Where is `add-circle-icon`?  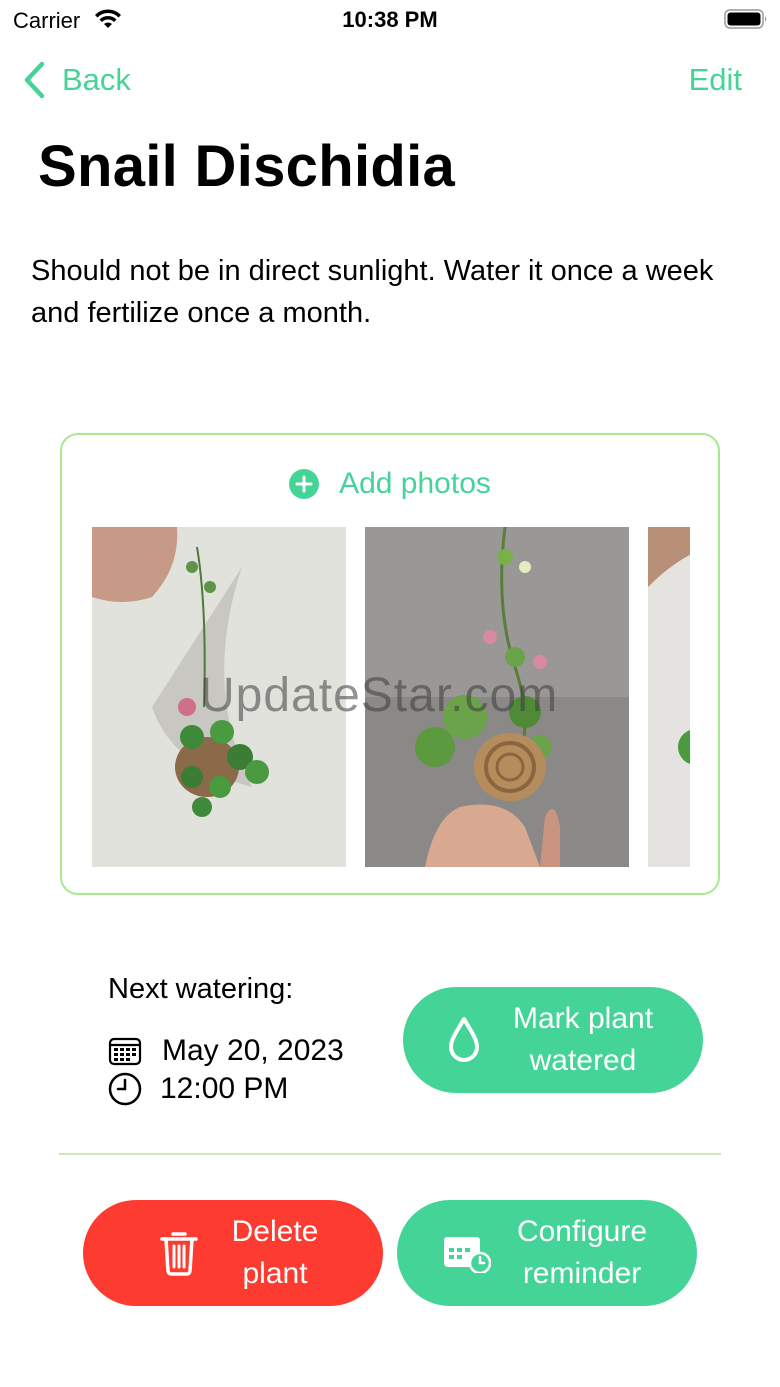 add-circle-icon is located at coordinates (304, 484).